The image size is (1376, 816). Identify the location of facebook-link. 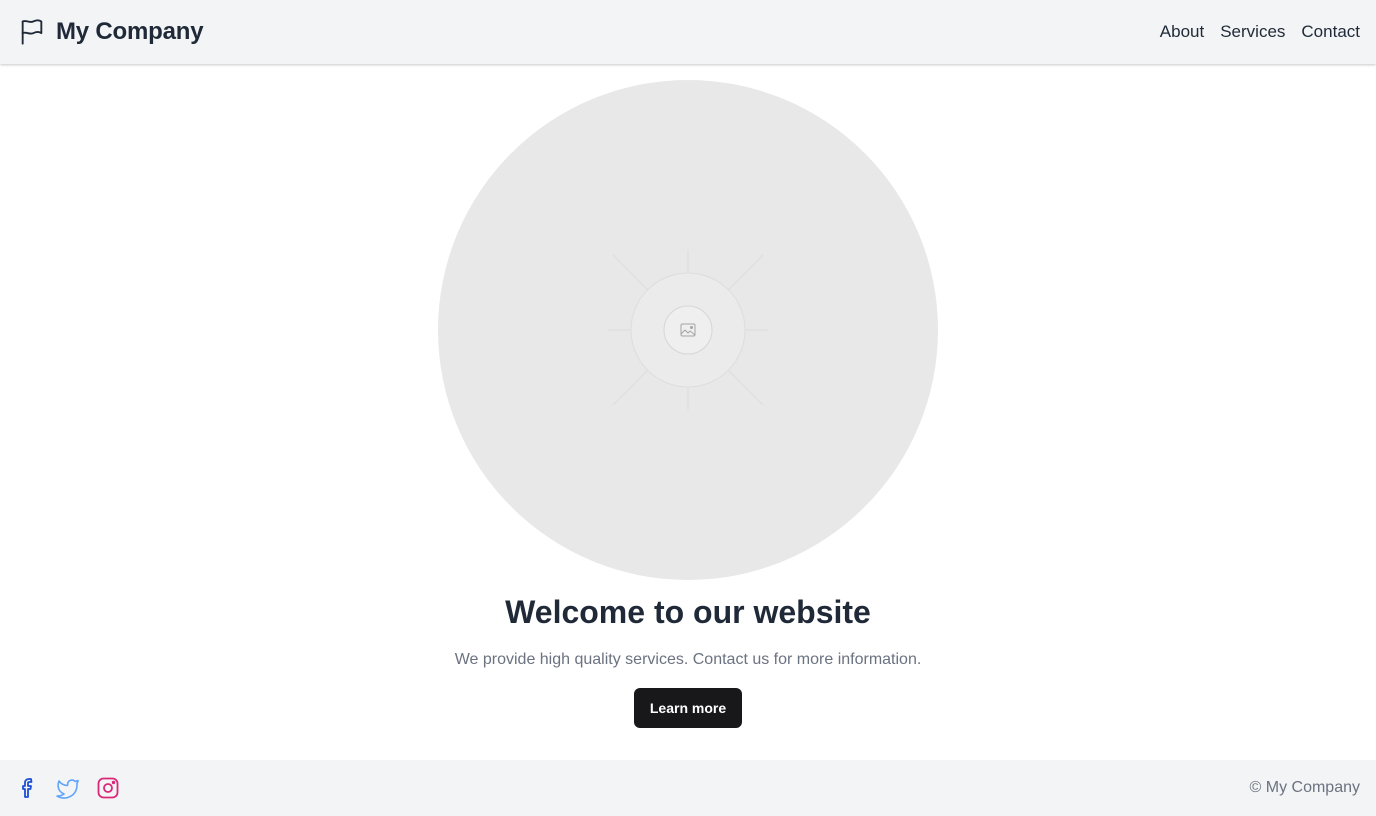
(28, 788).